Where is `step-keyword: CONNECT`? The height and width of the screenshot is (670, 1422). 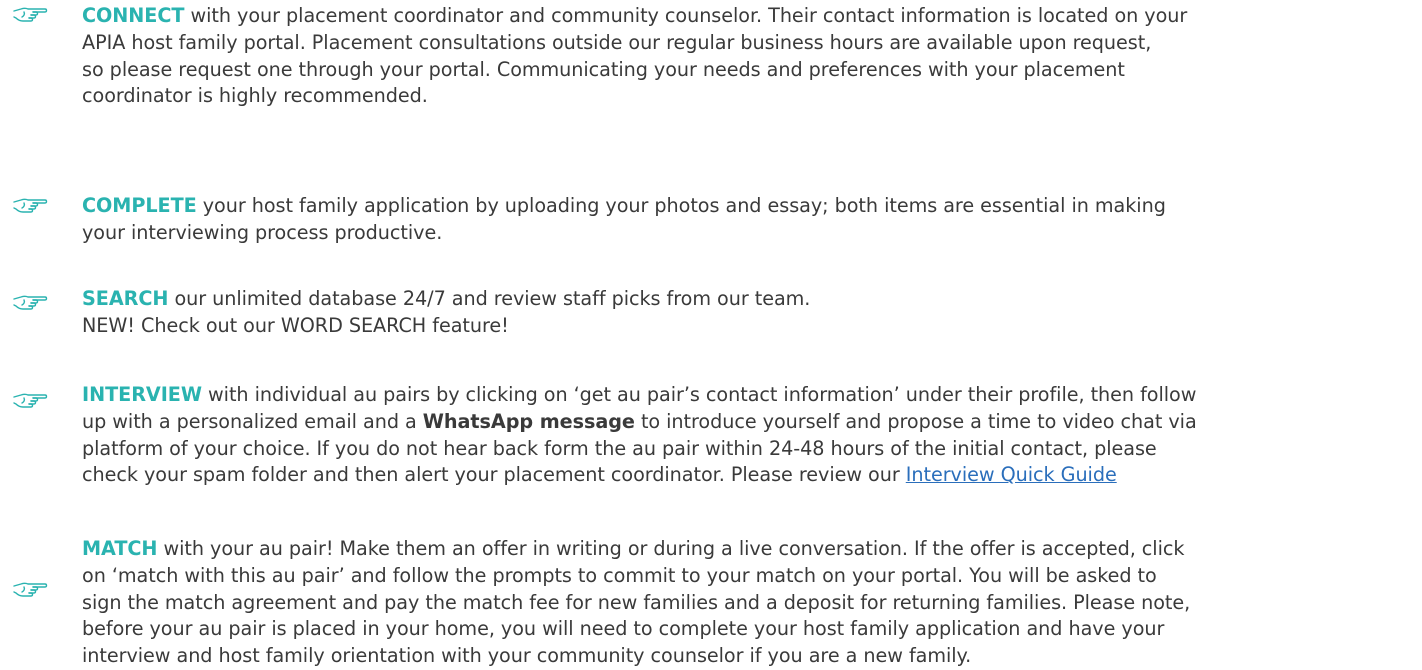
step-keyword: CONNECT is located at coordinates (133, 15).